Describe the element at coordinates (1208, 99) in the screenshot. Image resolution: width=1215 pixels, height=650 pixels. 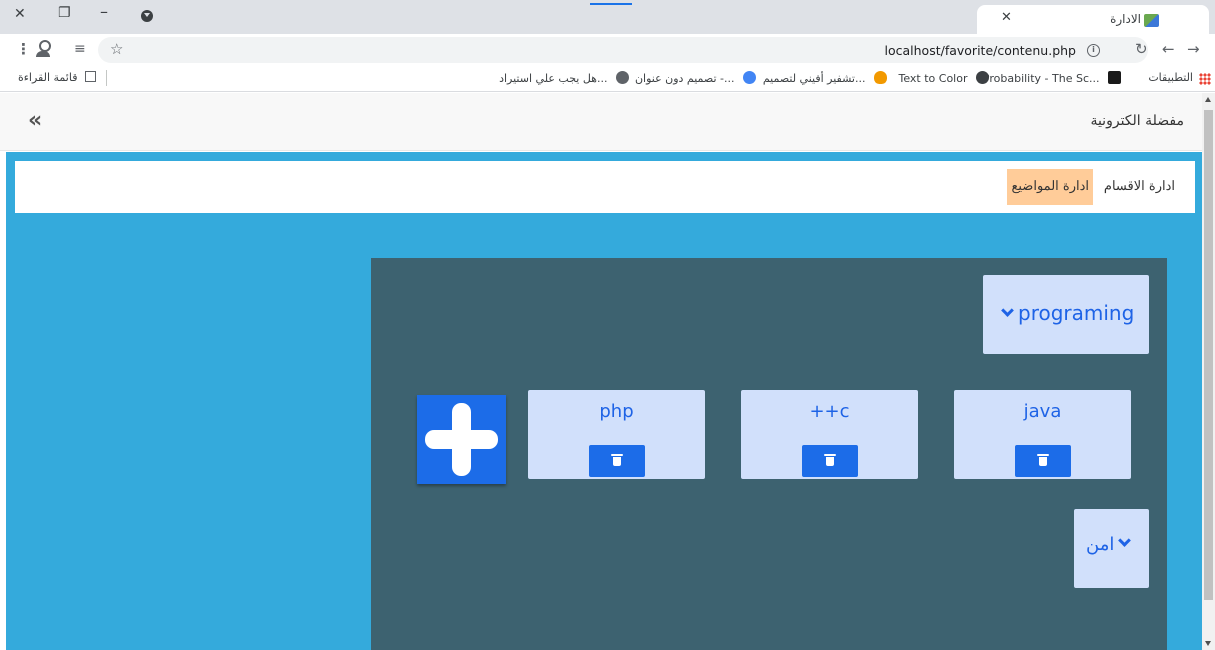
I see `scroll-up-icon` at that location.